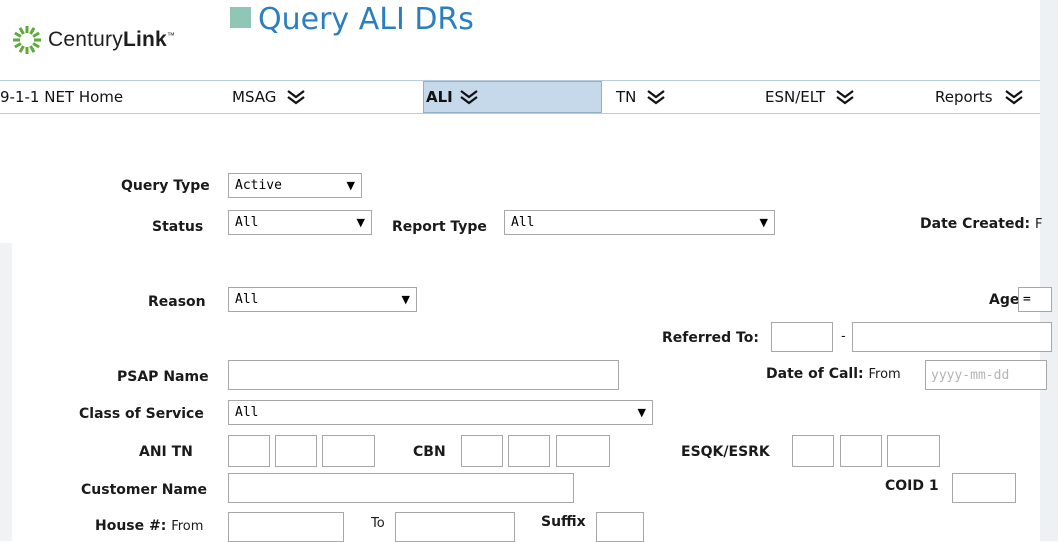 The width and height of the screenshot is (1058, 542). I want to click on house-number-to-input, so click(455, 527).